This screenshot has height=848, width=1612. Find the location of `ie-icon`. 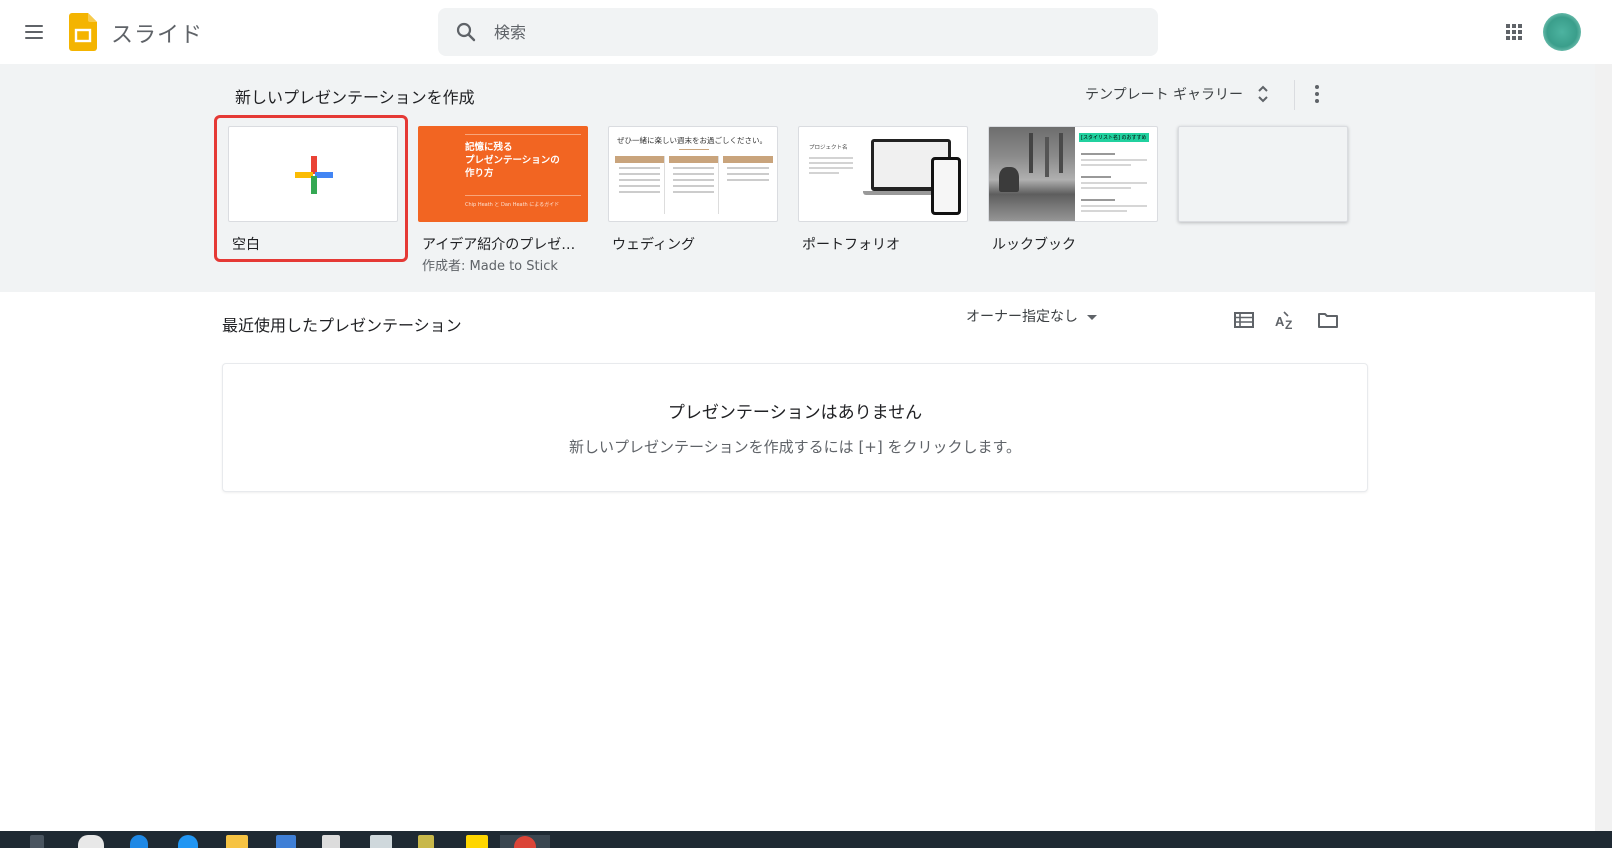

ie-icon is located at coordinates (188, 841).